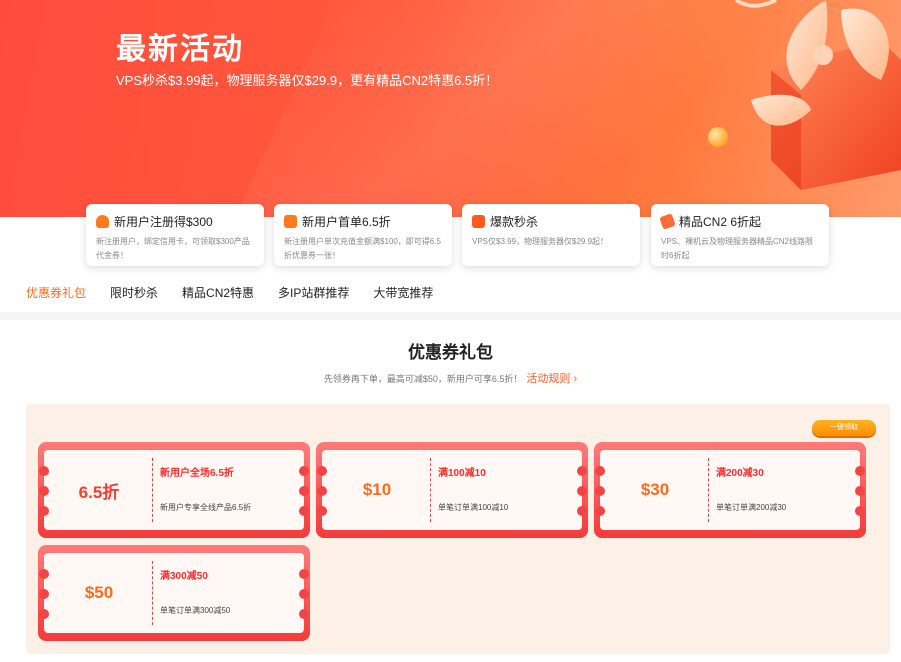  I want to click on coupon-card: $50 满300减50 单笔订单满300减50, so click(174, 593).